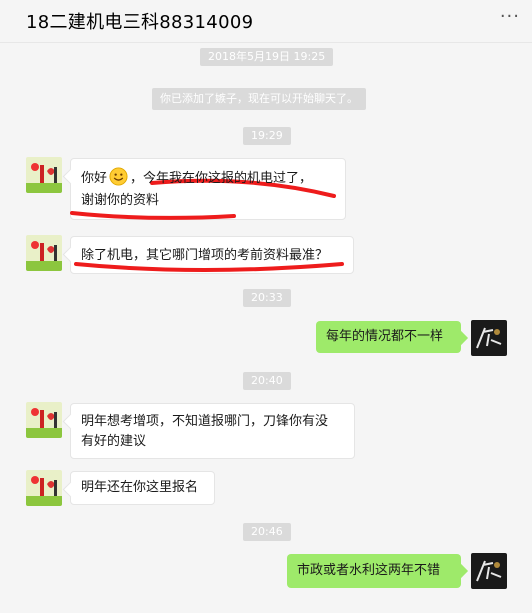 The height and width of the screenshot is (613, 532). Describe the element at coordinates (267, 381) in the screenshot. I see `timestamp: 20:40` at that location.